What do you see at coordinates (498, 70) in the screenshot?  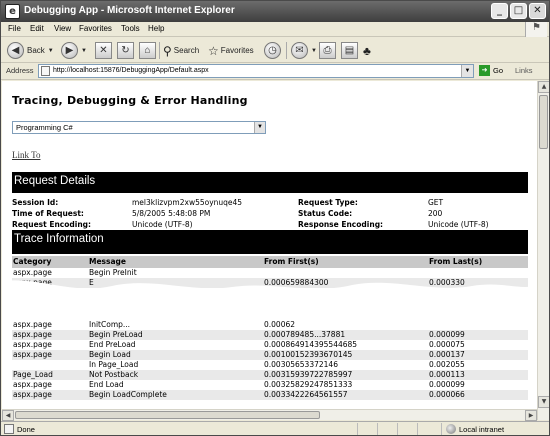 I see `go-label: Go` at bounding box center [498, 70].